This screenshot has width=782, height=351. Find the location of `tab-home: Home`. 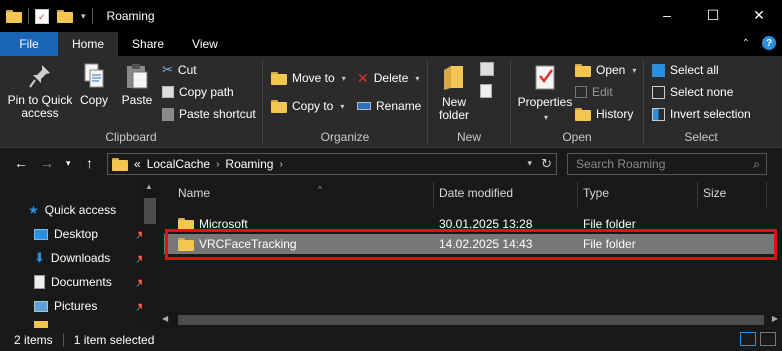

tab-home: Home is located at coordinates (88, 44).